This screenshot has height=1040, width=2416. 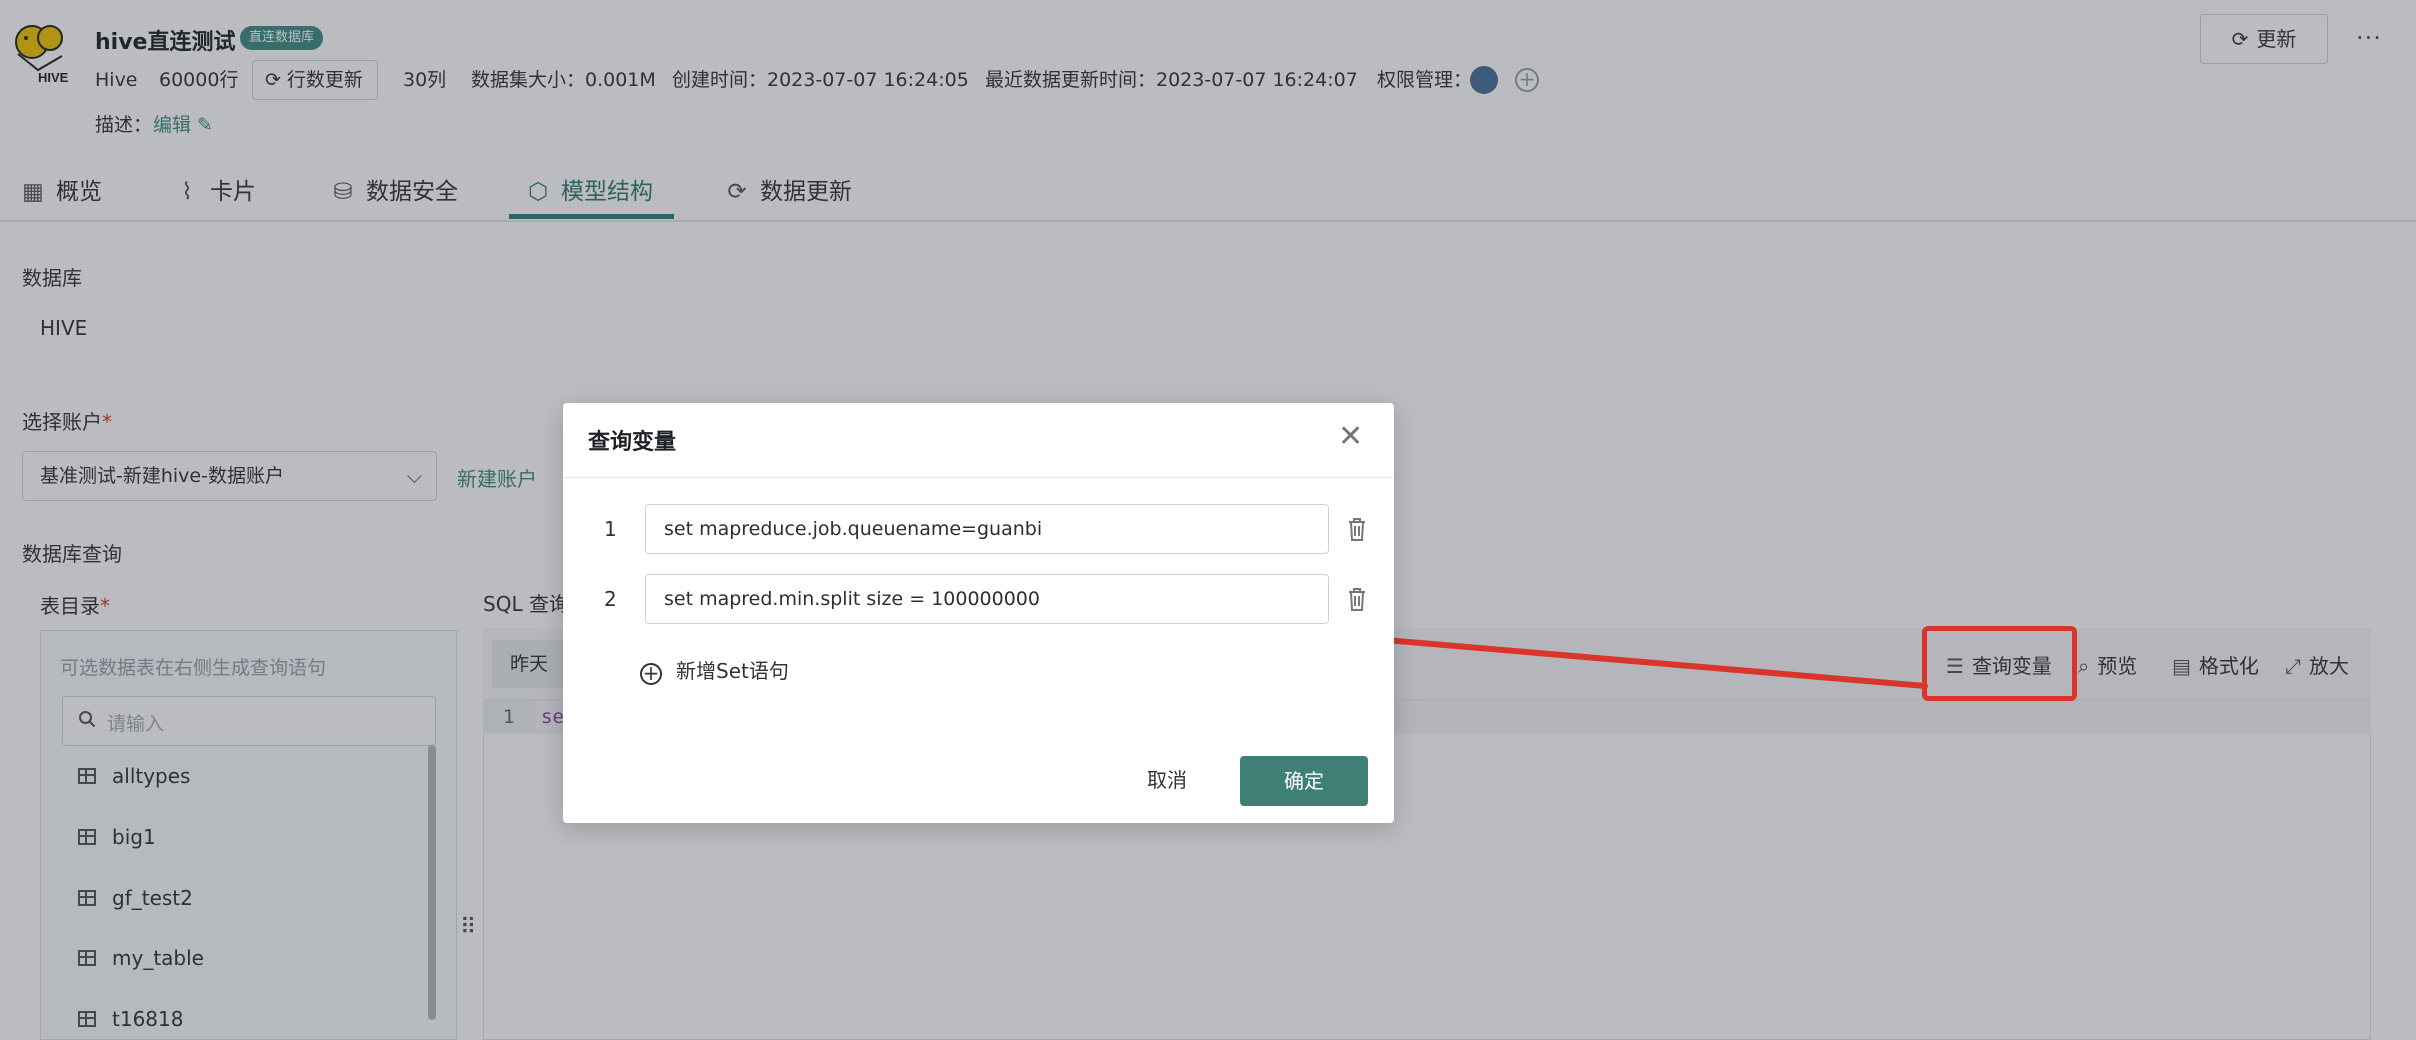 I want to click on confirm-button: 确定, so click(x=1304, y=781).